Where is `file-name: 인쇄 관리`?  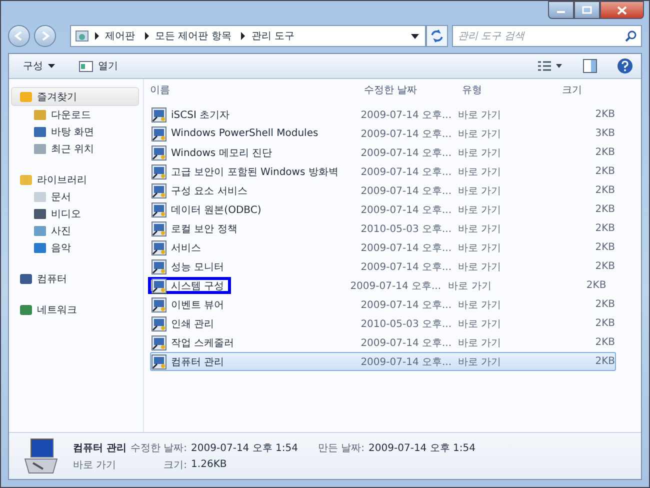 file-name: 인쇄 관리 is located at coordinates (192, 324).